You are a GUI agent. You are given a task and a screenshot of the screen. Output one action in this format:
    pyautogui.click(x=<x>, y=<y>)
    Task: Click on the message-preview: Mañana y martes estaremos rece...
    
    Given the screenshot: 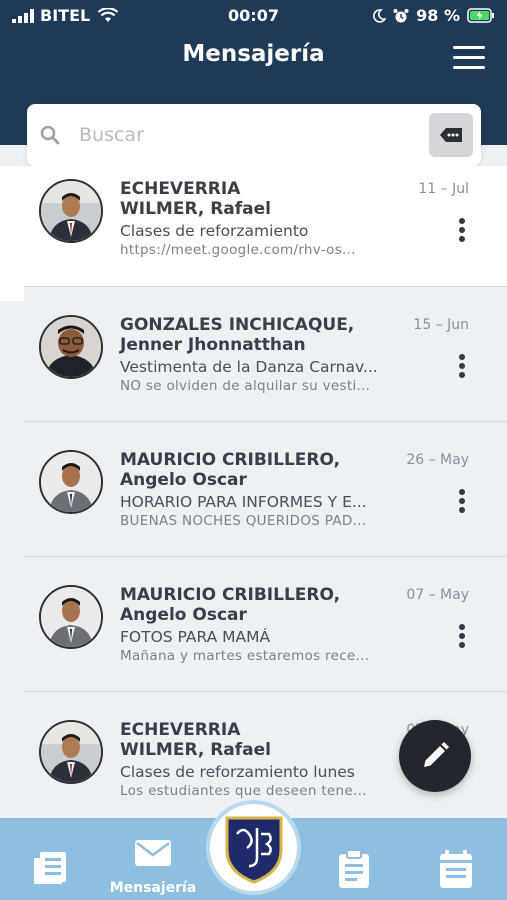 What is the action you would take?
    pyautogui.click(x=245, y=656)
    